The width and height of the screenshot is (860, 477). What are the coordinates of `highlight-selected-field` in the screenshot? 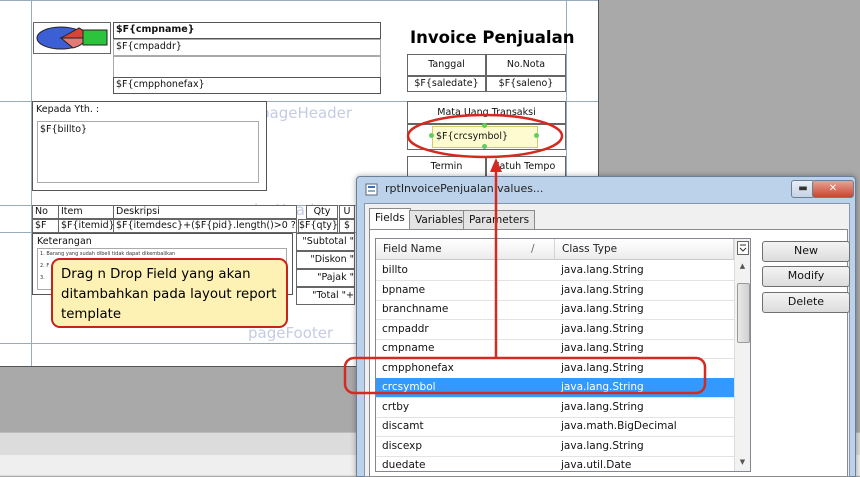 It's located at (525, 375).